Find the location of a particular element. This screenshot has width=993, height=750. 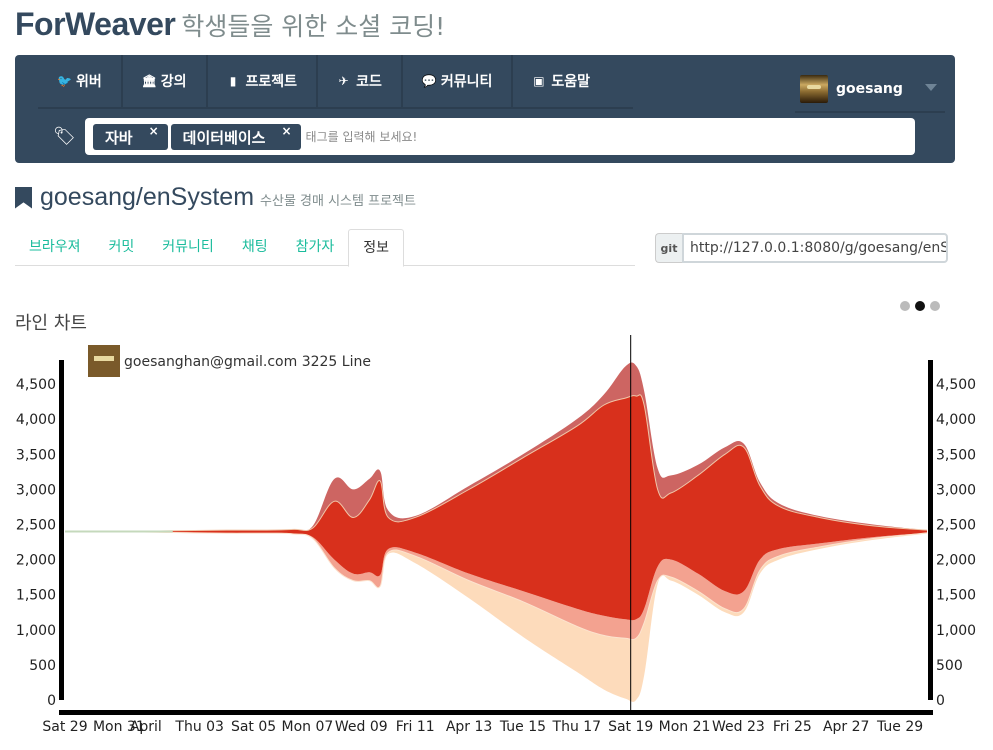

nav-item-weaver: 🐦 위버 is located at coordinates (80, 81).